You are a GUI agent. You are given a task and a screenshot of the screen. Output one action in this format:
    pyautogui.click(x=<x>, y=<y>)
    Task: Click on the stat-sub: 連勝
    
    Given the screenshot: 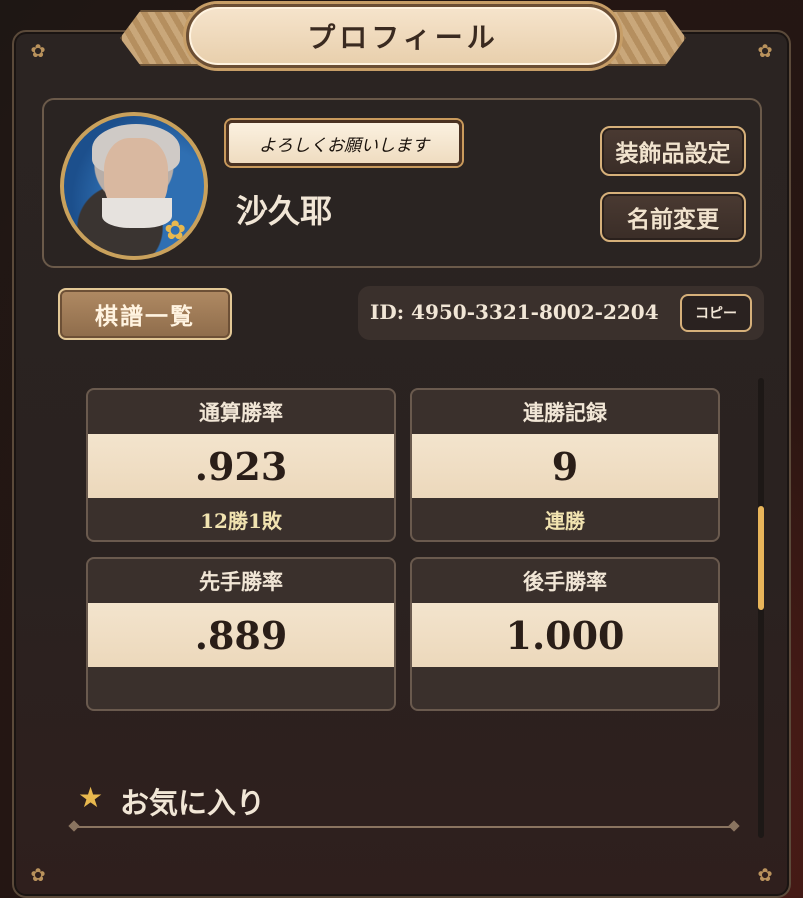 What is the action you would take?
    pyautogui.click(x=565, y=520)
    